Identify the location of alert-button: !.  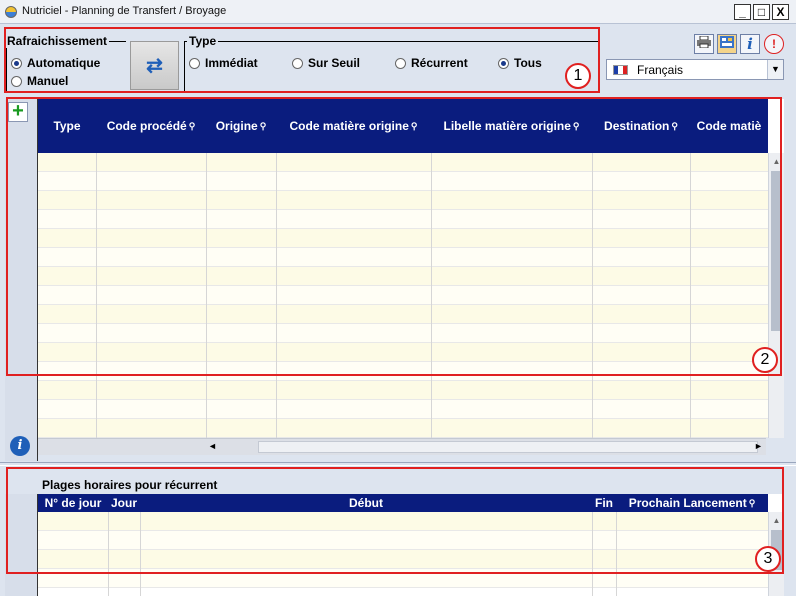
(774, 44).